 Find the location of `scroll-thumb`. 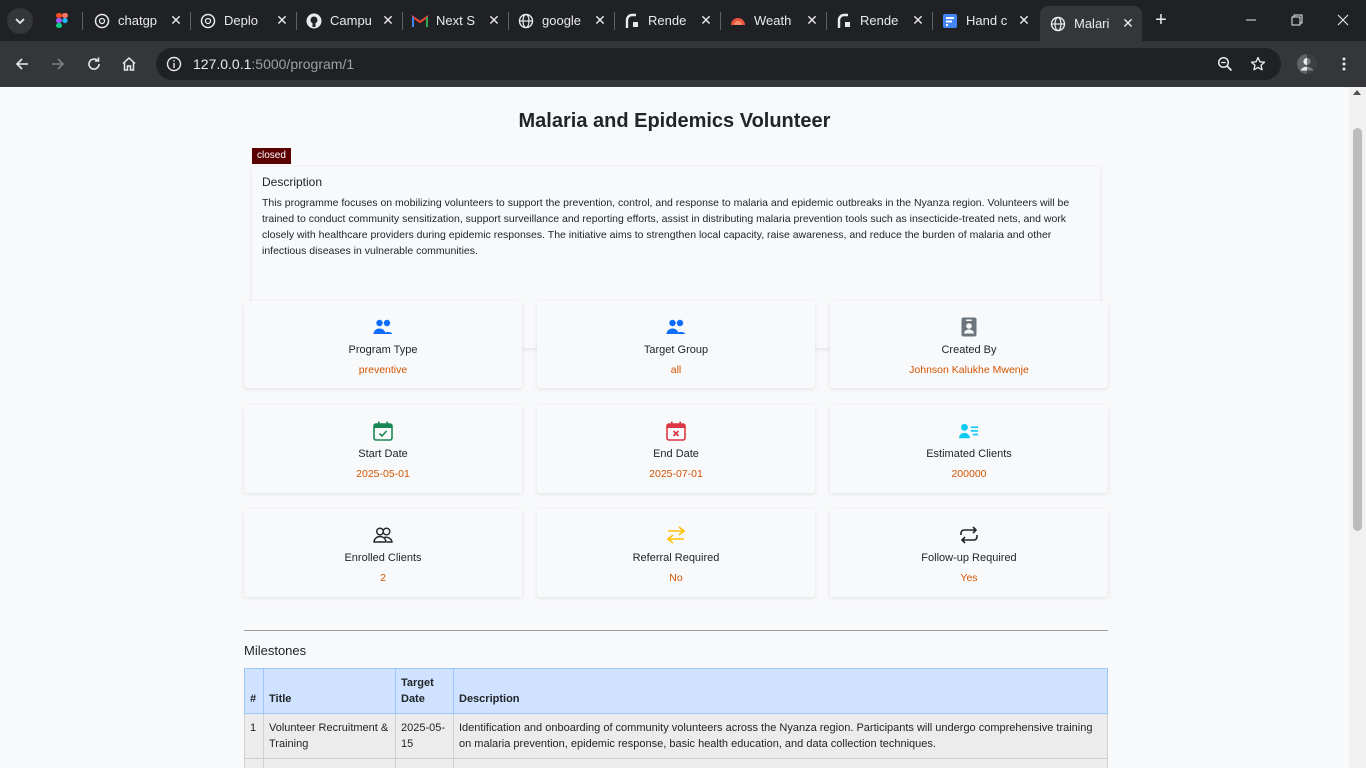

scroll-thumb is located at coordinates (1357, 329).